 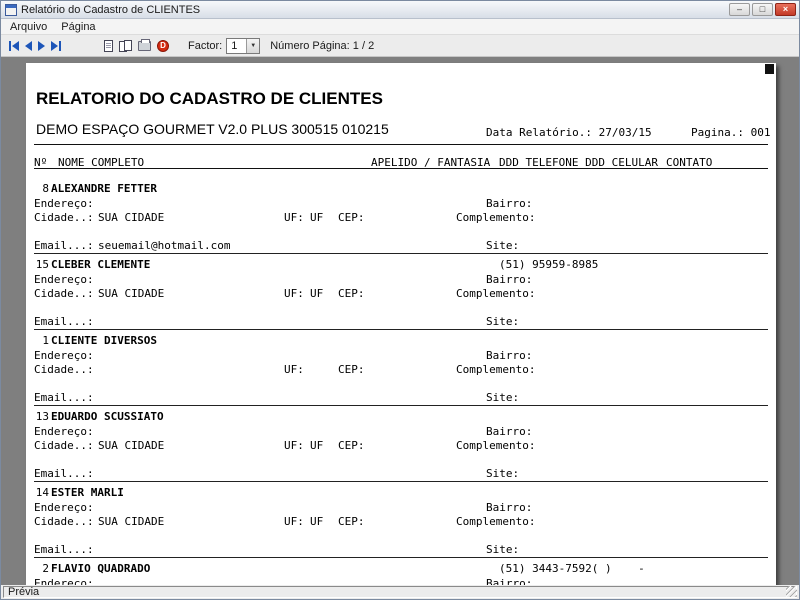 I want to click on app-icon, so click(x=11, y=9).